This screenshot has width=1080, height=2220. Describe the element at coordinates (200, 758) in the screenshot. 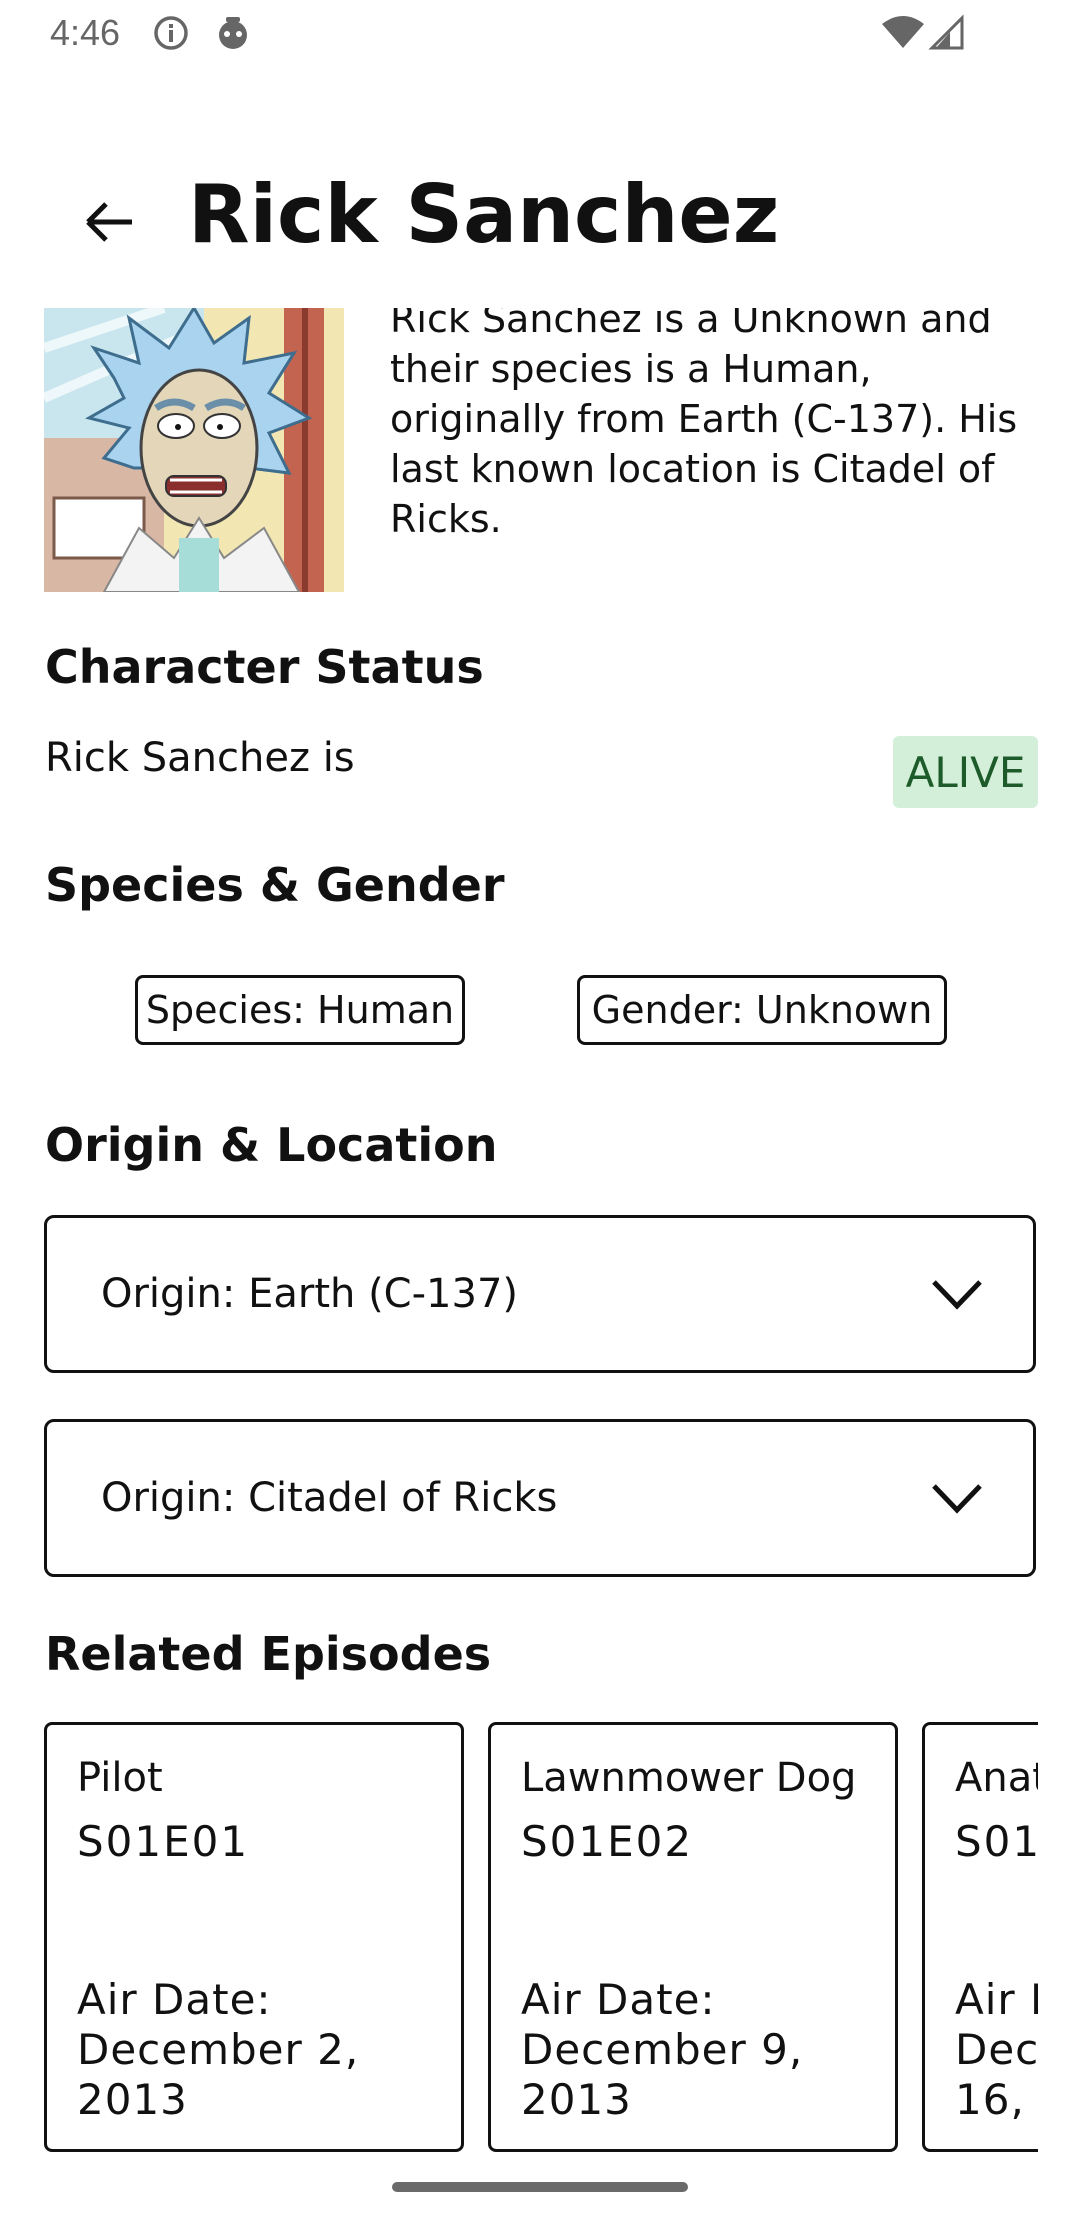

I see `status-text: Rick Sanchez is` at that location.